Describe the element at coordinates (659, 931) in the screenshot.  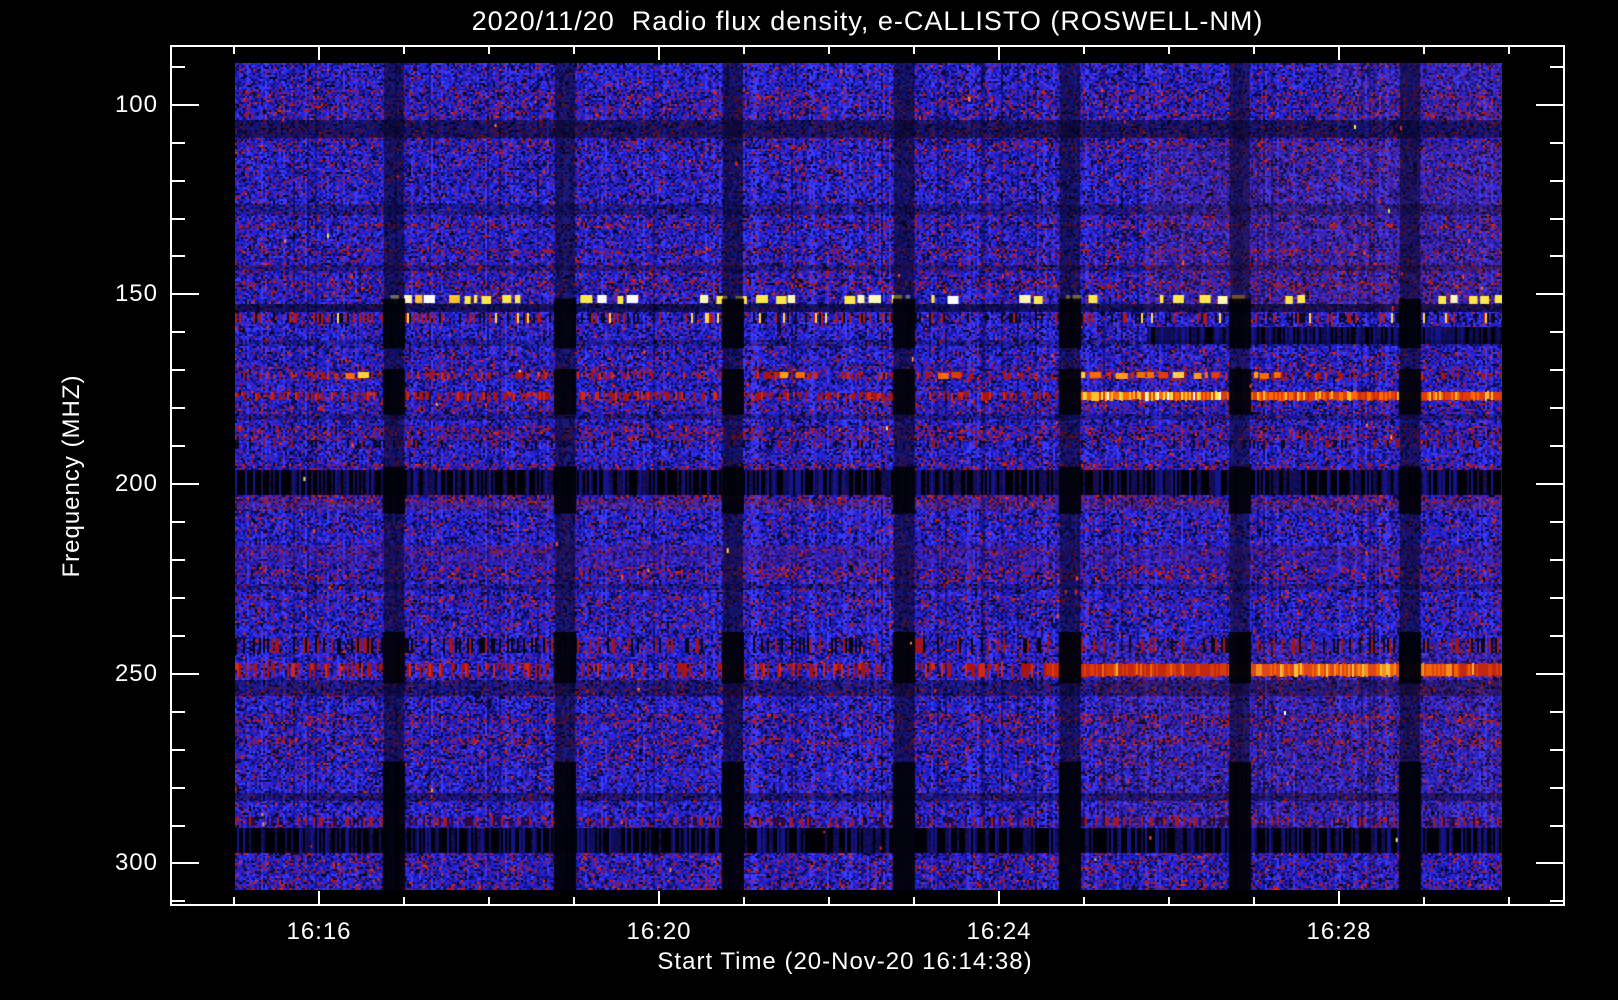
I see `x-tick-label: 16:20` at that location.